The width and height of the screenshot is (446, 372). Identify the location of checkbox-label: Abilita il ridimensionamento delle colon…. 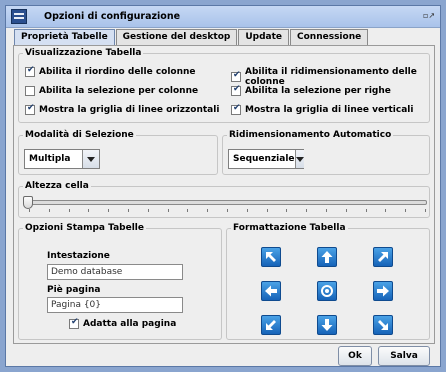
(331, 77).